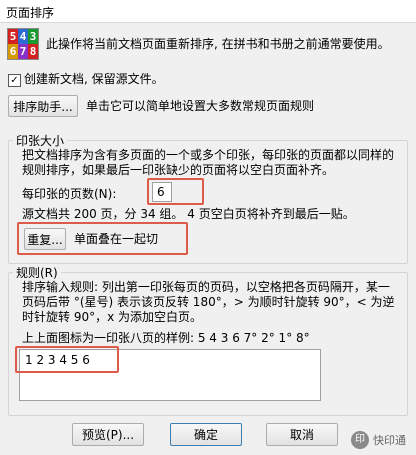 The image size is (416, 455). Describe the element at coordinates (302, 434) in the screenshot. I see `cancel-button: 取消` at that location.